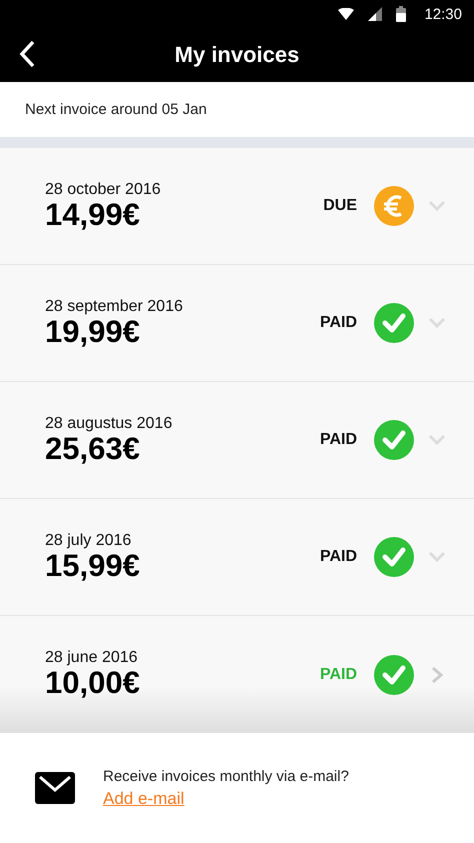 The image size is (474, 843). Describe the element at coordinates (103, 189) in the screenshot. I see `invoice-date: 28 october 2016` at that location.